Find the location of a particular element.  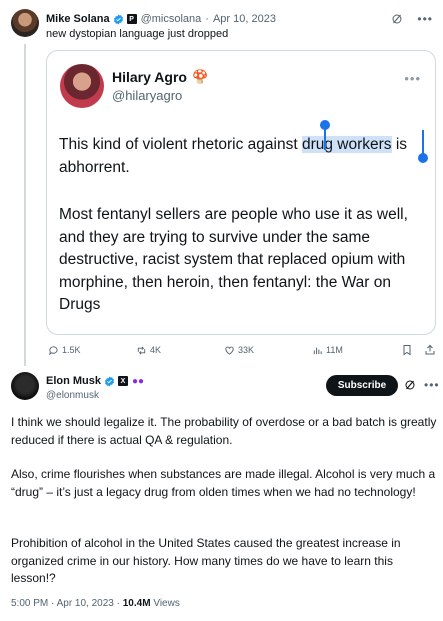

main-author-name: Elon Musk is located at coordinates (73, 381).